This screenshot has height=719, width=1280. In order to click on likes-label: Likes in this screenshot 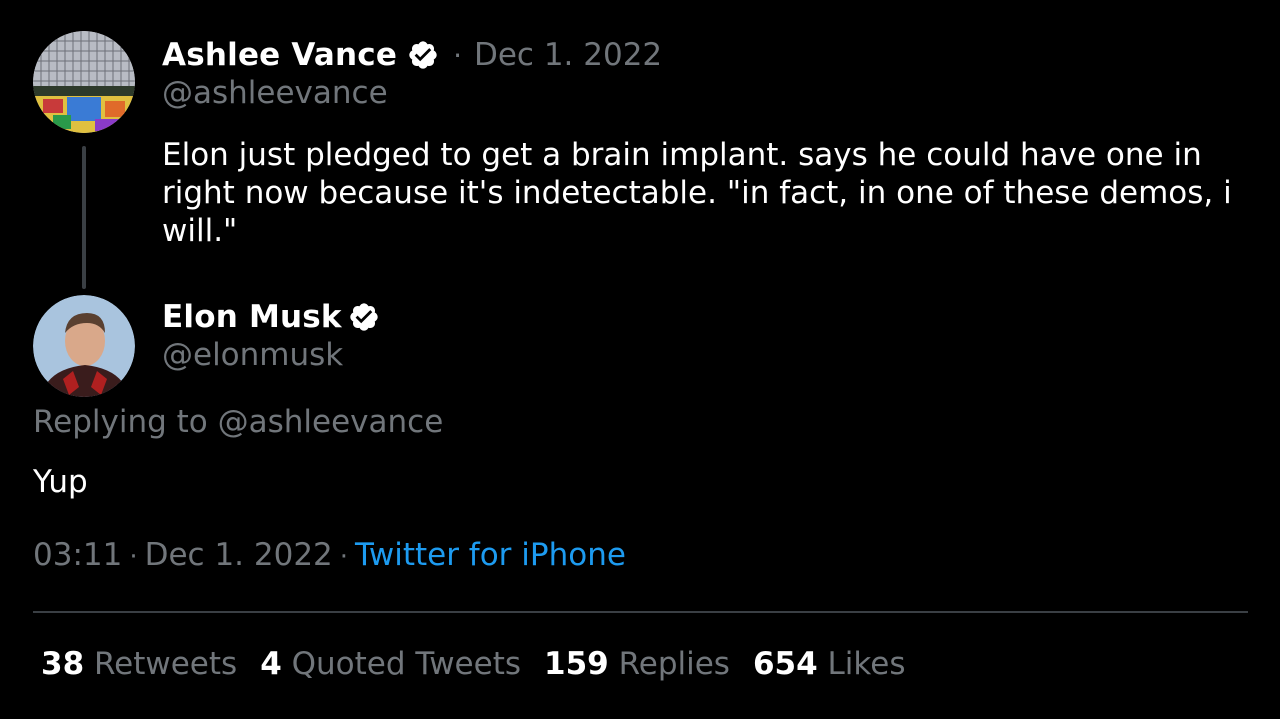, I will do `click(866, 664)`.